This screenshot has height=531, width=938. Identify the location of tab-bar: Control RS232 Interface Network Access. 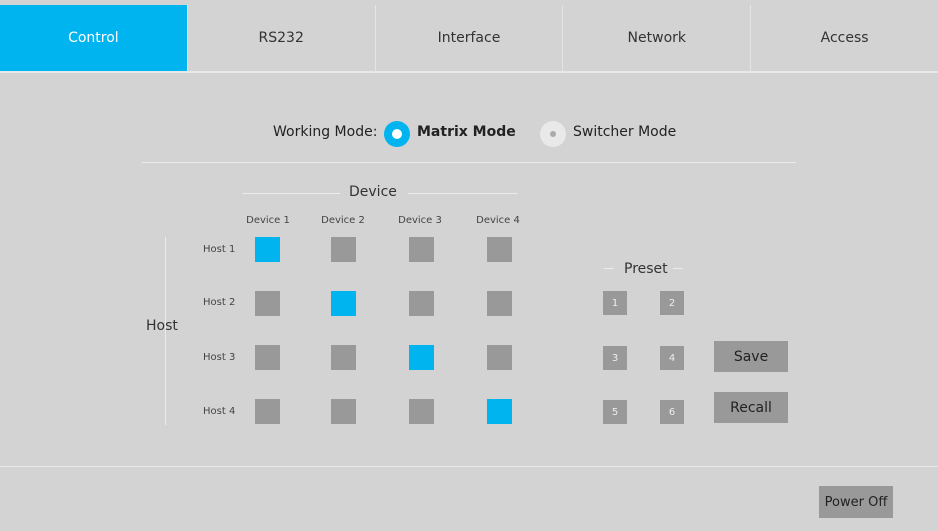
(469, 38).